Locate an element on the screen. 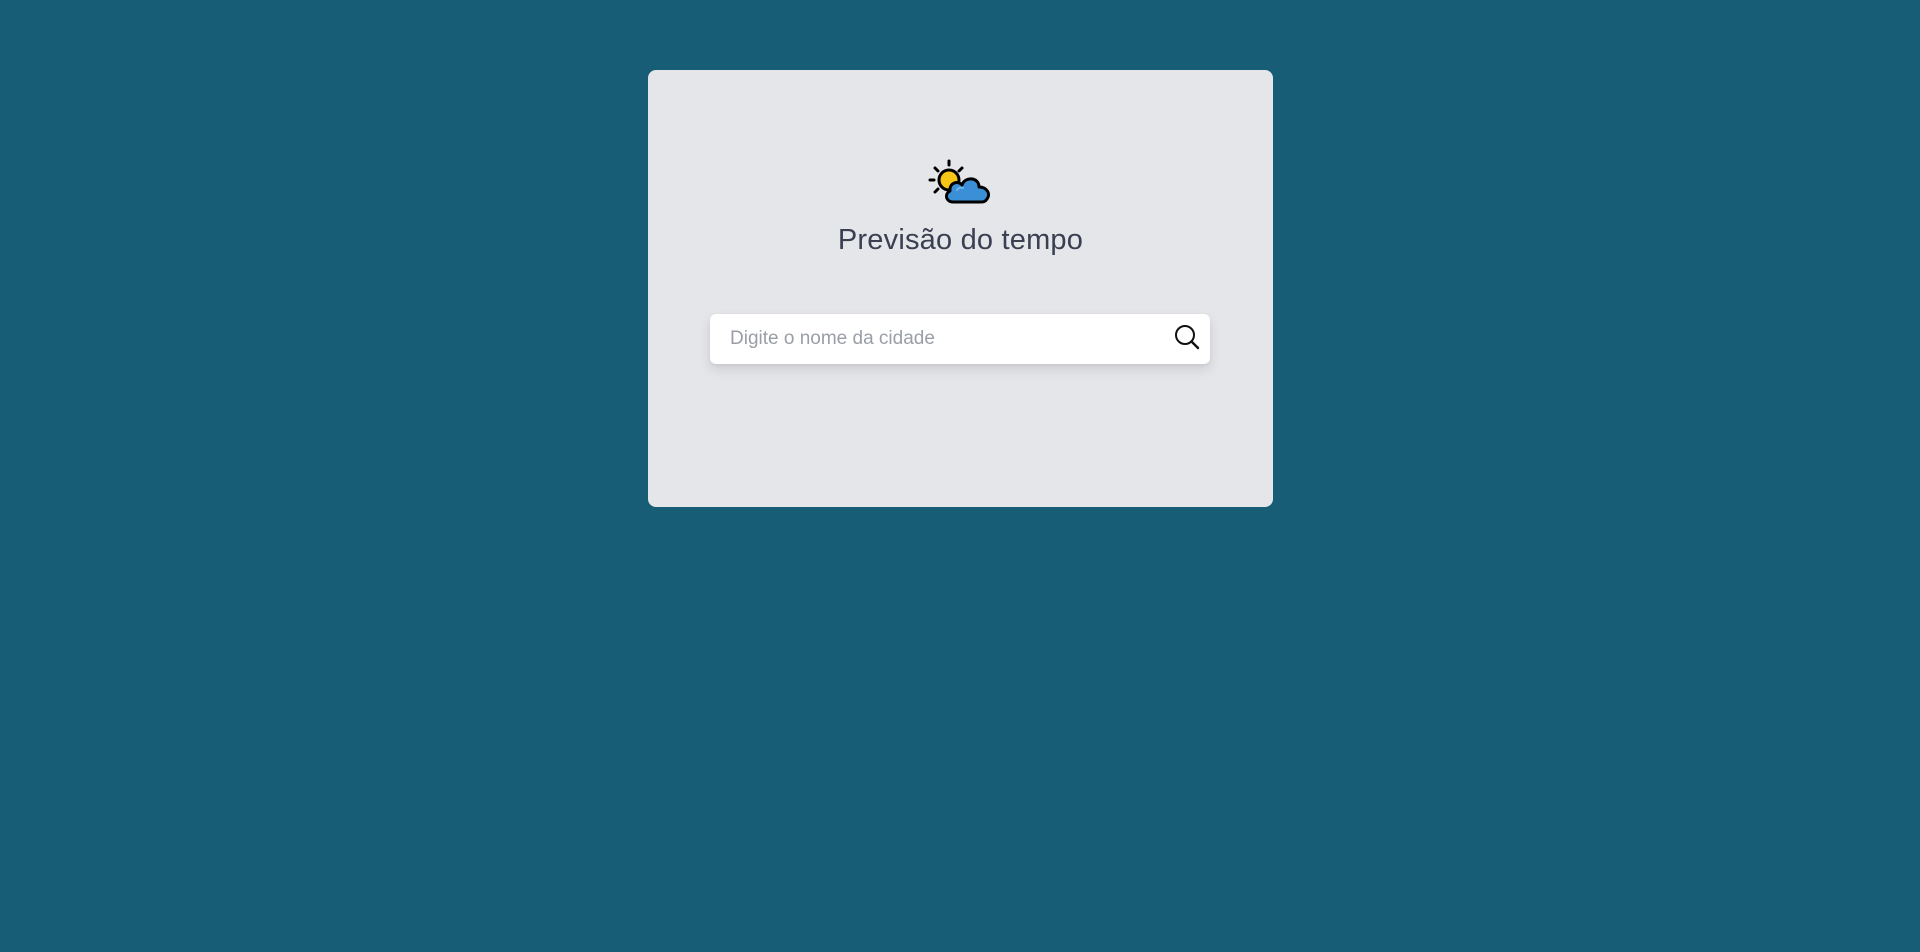 The image size is (1920, 952). search-icon is located at coordinates (1187, 339).